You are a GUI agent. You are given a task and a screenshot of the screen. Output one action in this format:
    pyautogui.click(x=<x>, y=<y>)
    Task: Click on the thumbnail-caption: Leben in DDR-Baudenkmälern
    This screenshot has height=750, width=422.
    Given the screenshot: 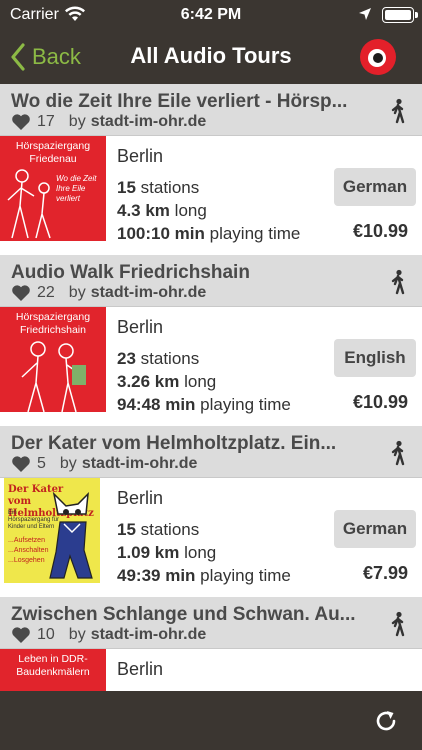 What is the action you would take?
    pyautogui.click(x=53, y=665)
    